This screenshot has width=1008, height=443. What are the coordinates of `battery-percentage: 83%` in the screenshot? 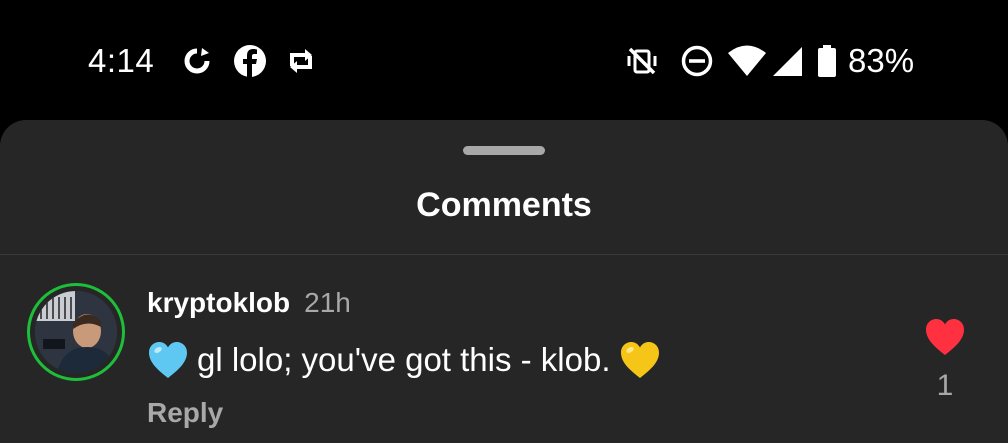 It's located at (881, 60).